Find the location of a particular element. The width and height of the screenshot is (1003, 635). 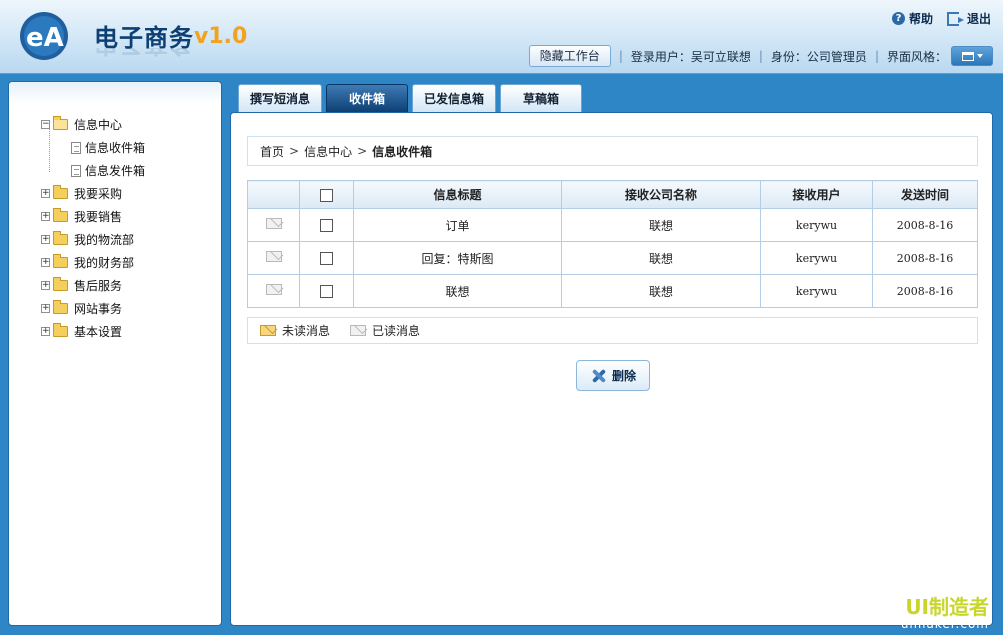

exit-icon is located at coordinates (955, 18).